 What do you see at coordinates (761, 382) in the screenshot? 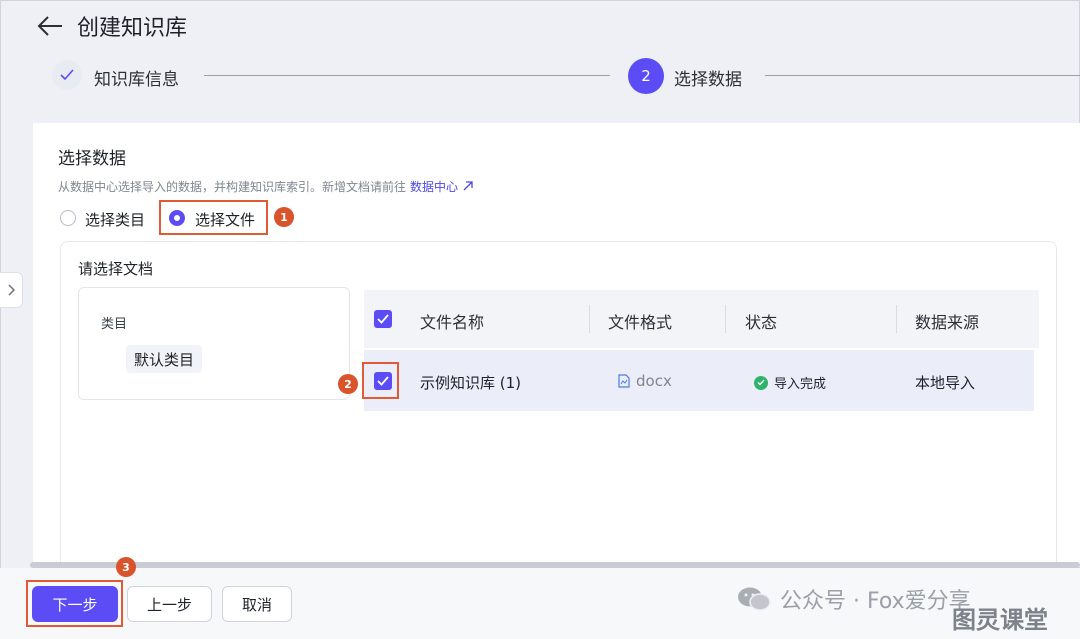
I see `success-check-icon` at bounding box center [761, 382].